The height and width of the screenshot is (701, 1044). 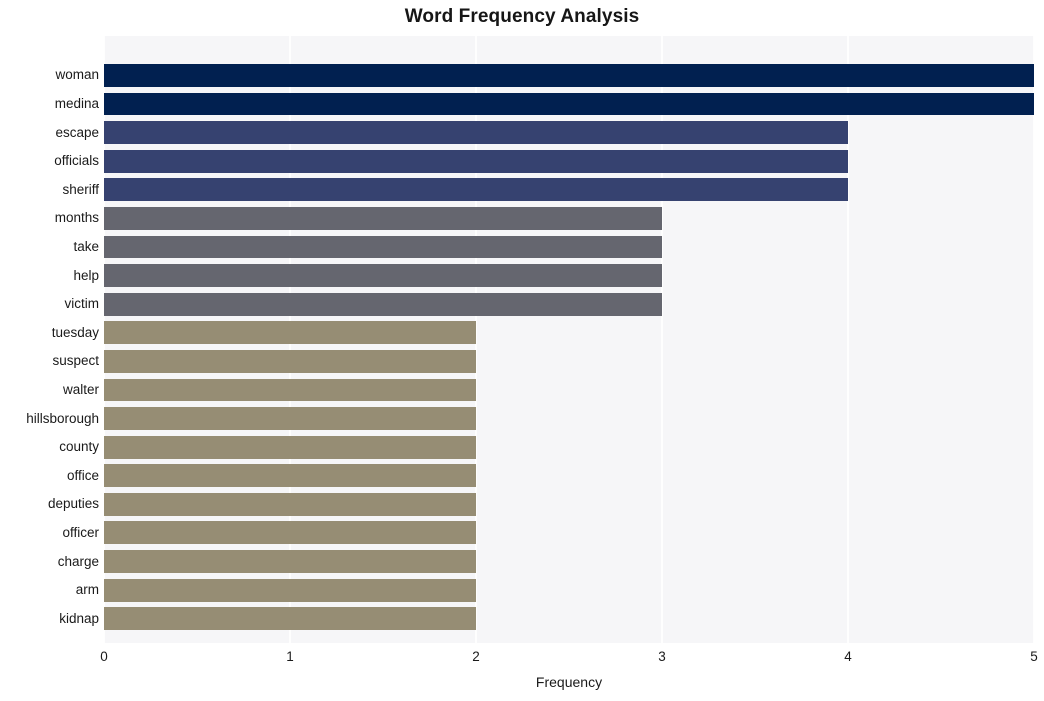 I want to click on y-tick-label-woman: woman, so click(x=77, y=75).